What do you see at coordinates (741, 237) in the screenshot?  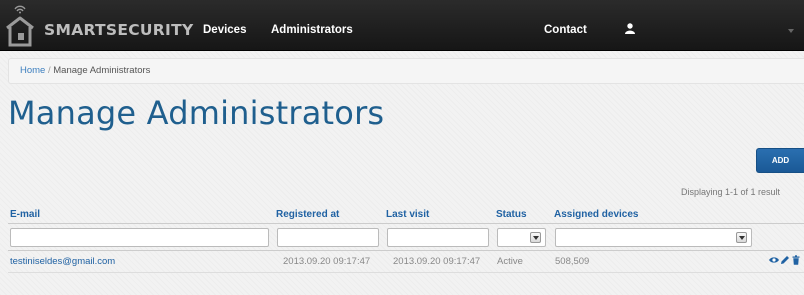 I see `devices-dropdown-arrow-icon` at bounding box center [741, 237].